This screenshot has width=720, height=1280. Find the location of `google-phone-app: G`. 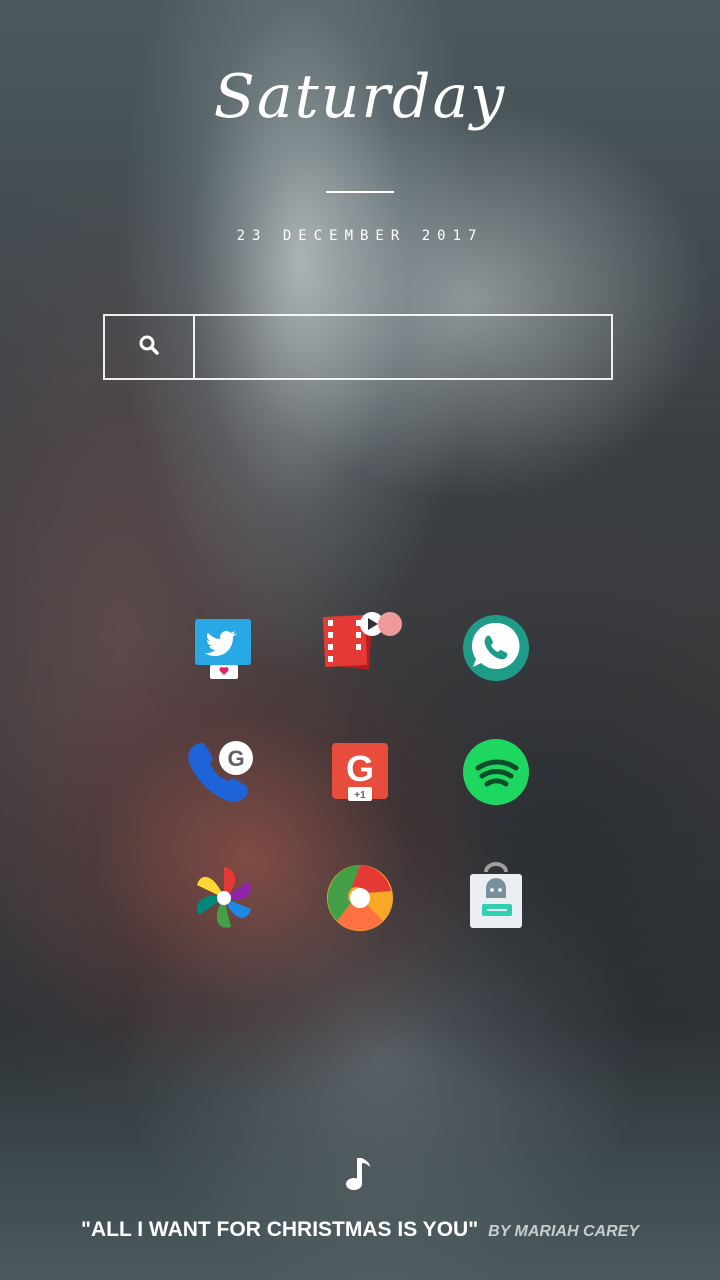

google-phone-app: G is located at coordinates (222, 772).